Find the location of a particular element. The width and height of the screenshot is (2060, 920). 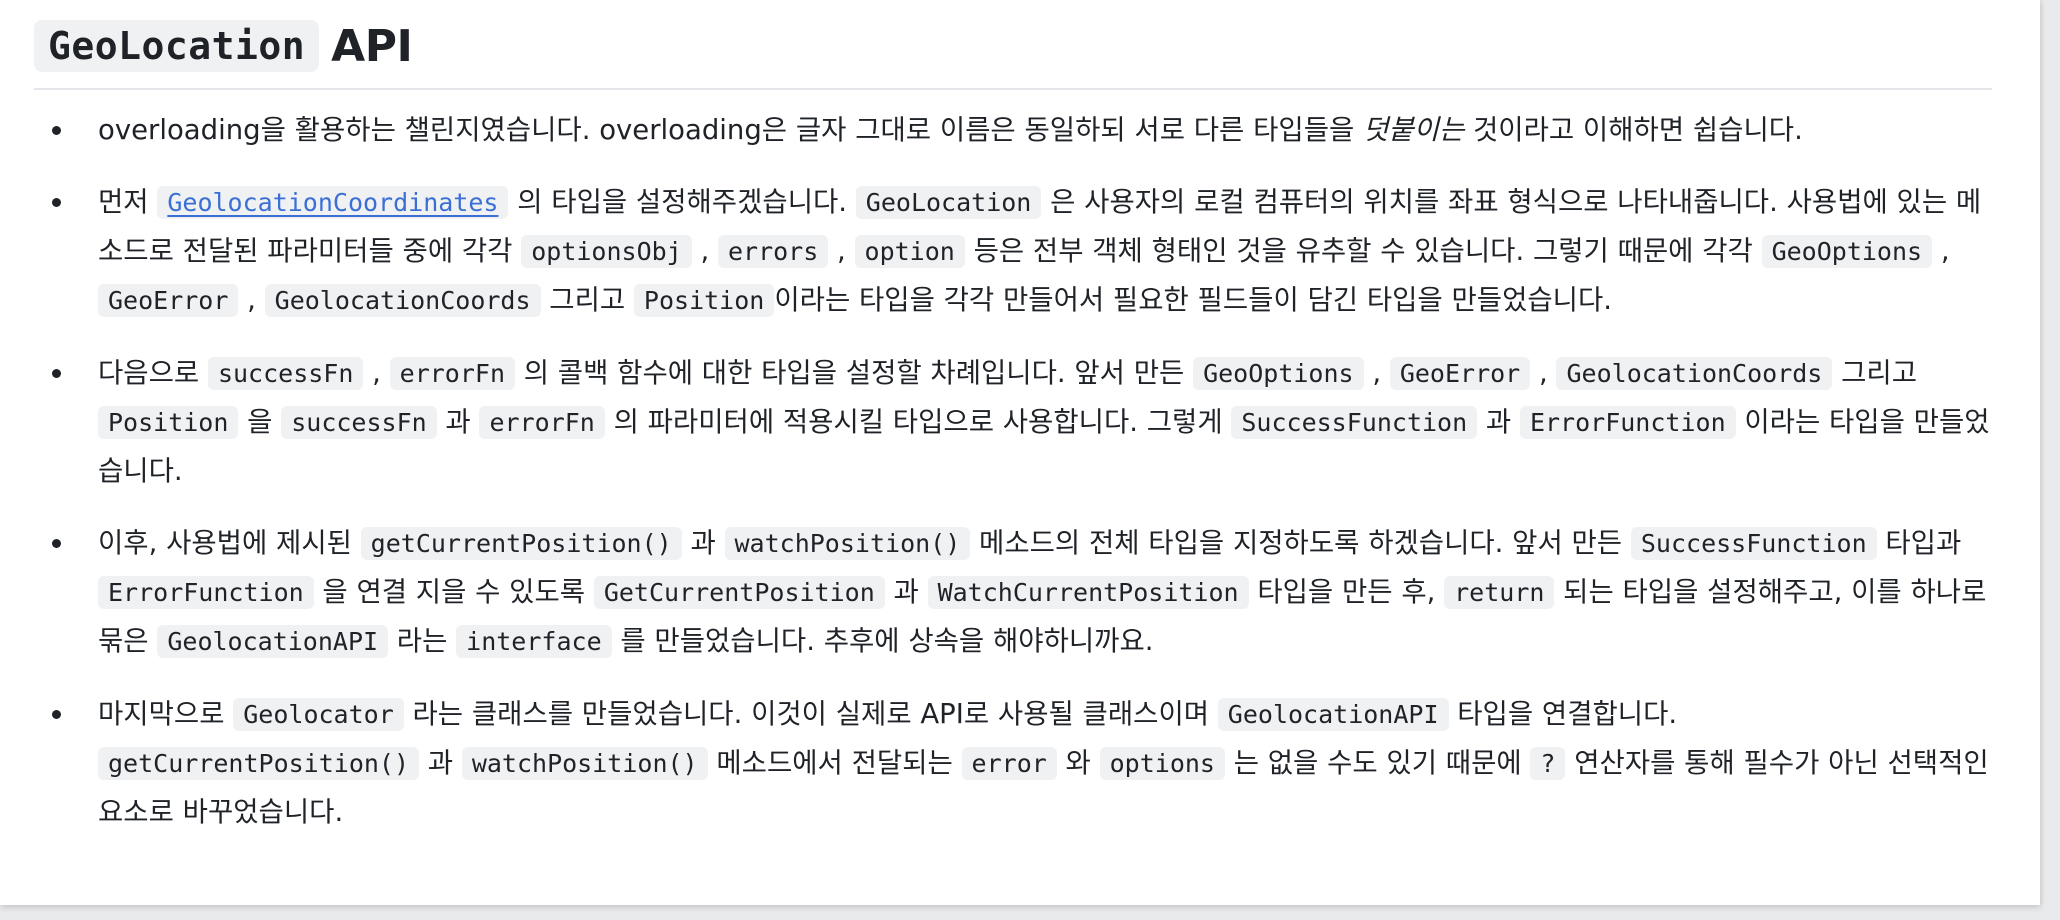

inline-code: ? is located at coordinates (1548, 763).